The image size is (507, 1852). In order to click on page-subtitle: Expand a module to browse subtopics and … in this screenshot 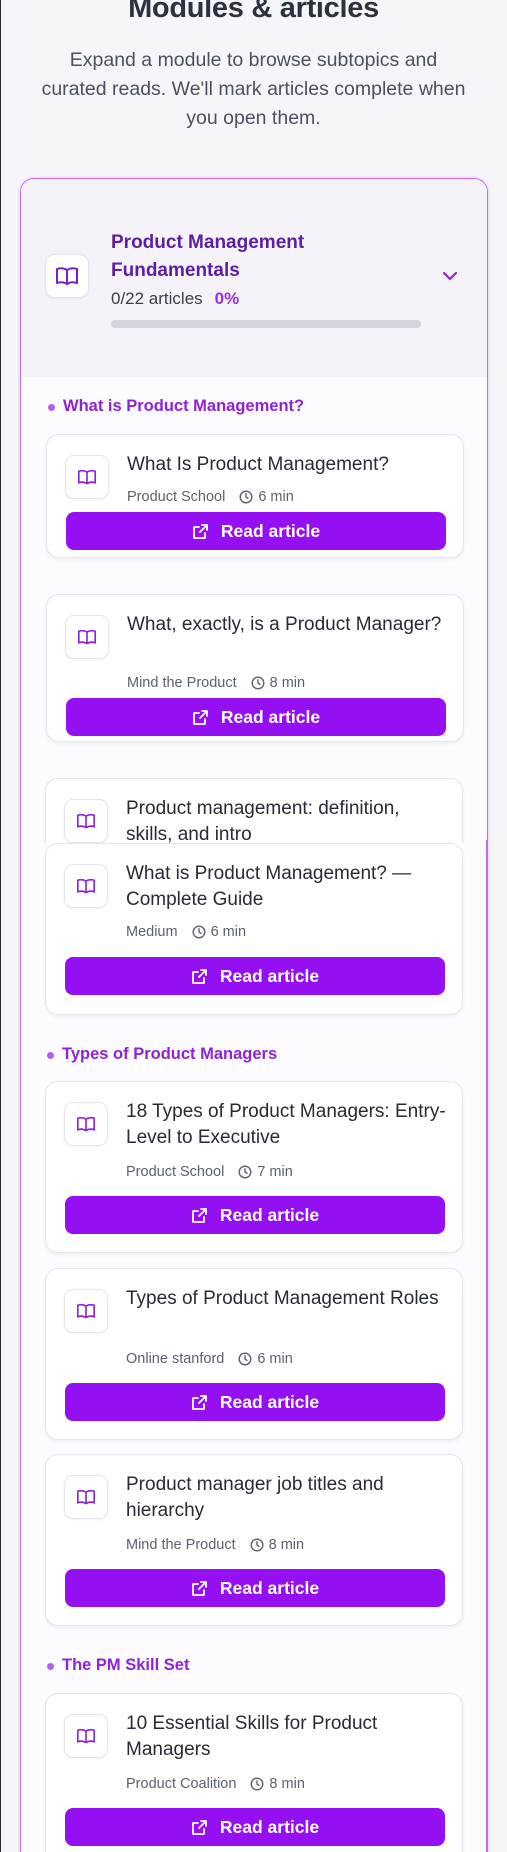, I will do `click(253, 89)`.